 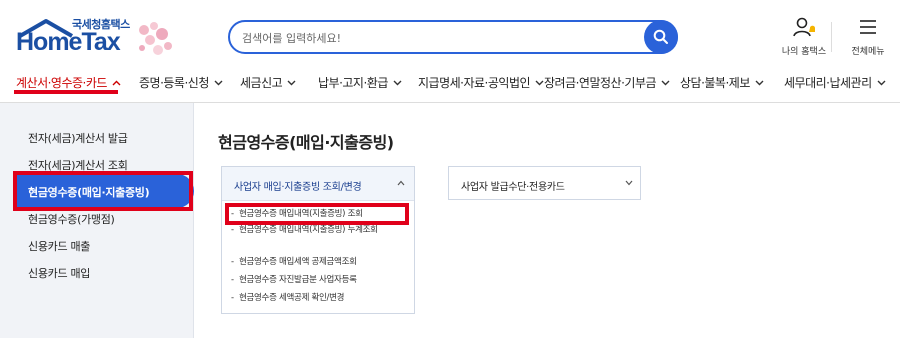 What do you see at coordinates (66, 92) in the screenshot?
I see `active-nav-indicator` at bounding box center [66, 92].